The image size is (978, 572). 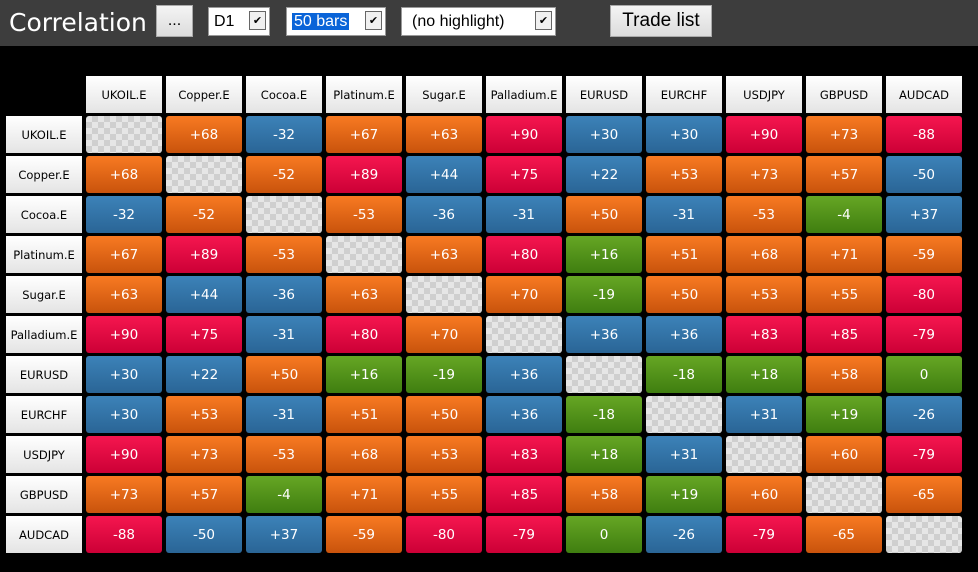 What do you see at coordinates (684, 374) in the screenshot?
I see `correlation-cell: -18` at bounding box center [684, 374].